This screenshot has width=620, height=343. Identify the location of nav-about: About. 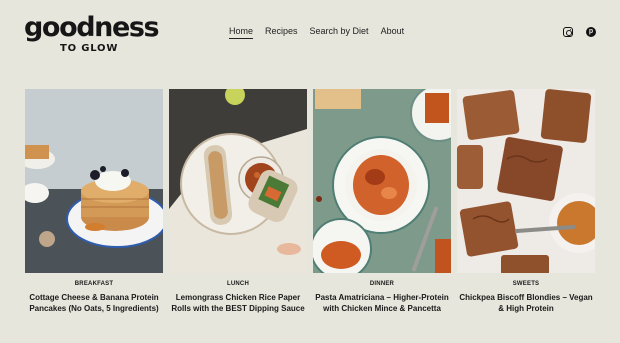
(393, 32).